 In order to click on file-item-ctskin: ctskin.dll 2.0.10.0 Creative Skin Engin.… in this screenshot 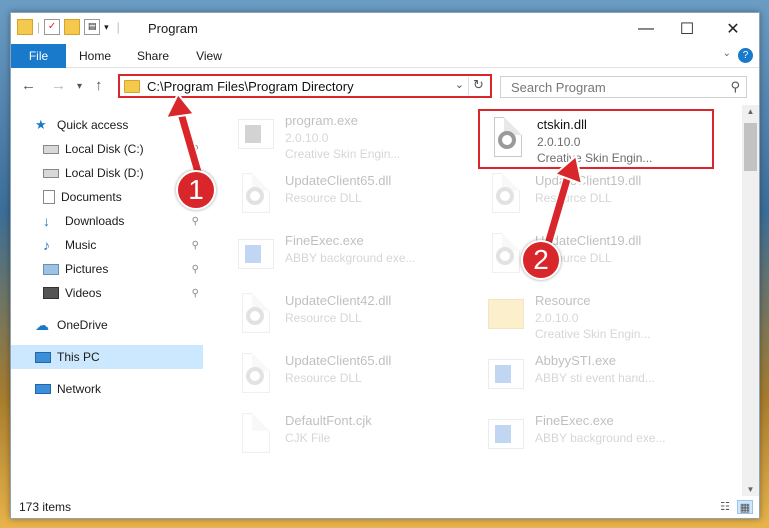, I will do `click(596, 139)`.